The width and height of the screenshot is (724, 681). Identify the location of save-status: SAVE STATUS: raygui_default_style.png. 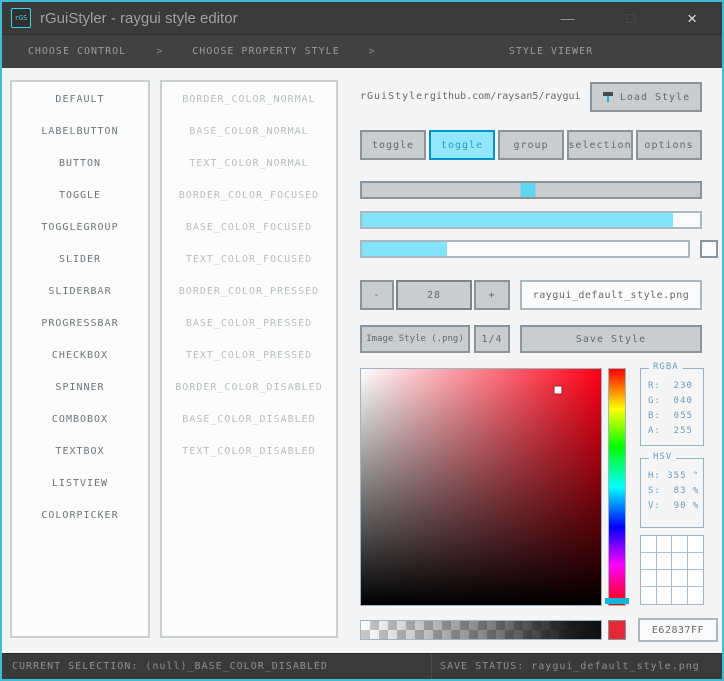
(570, 666).